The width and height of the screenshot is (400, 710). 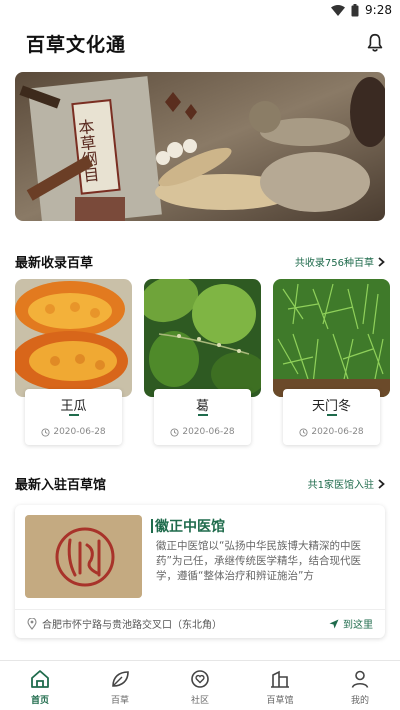 What do you see at coordinates (202, 406) in the screenshot?
I see `herb-name: 葛` at bounding box center [202, 406].